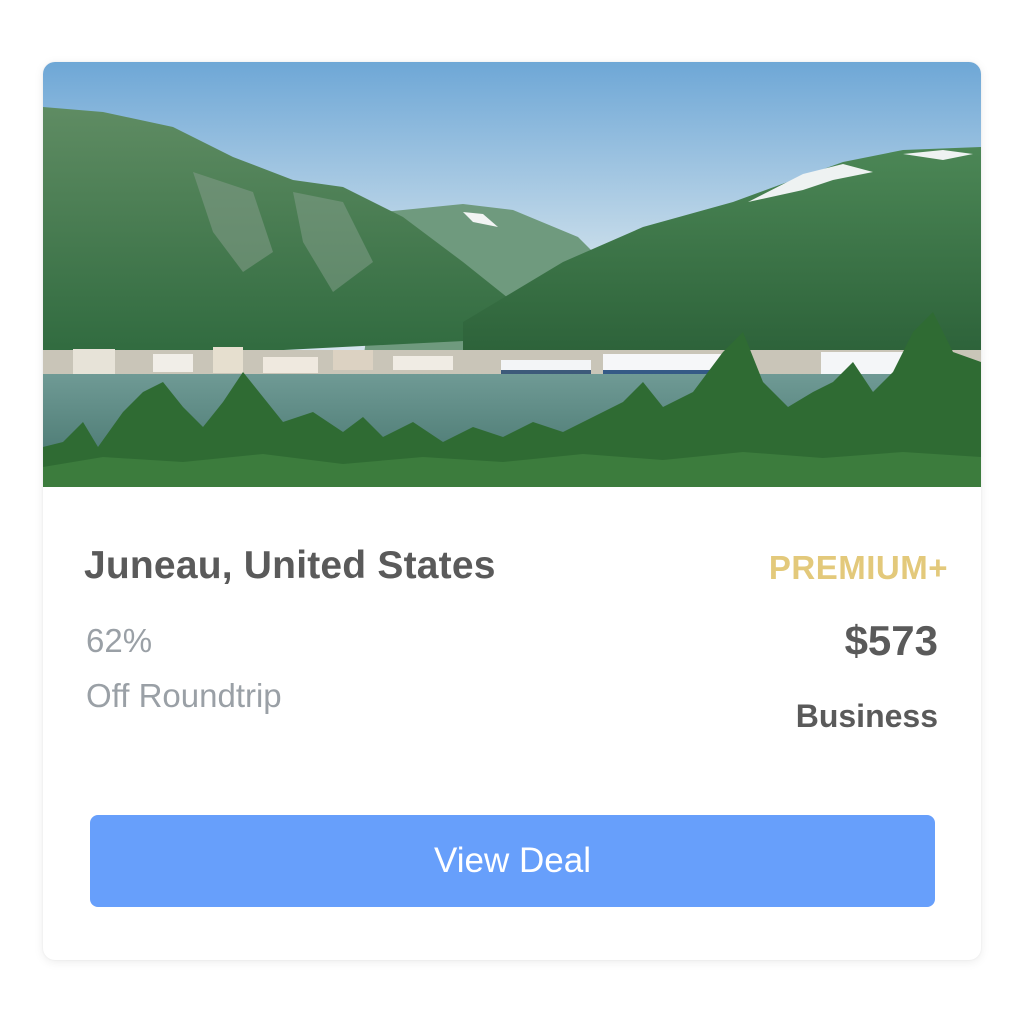  I want to click on discount-percent: 62%, so click(119, 640).